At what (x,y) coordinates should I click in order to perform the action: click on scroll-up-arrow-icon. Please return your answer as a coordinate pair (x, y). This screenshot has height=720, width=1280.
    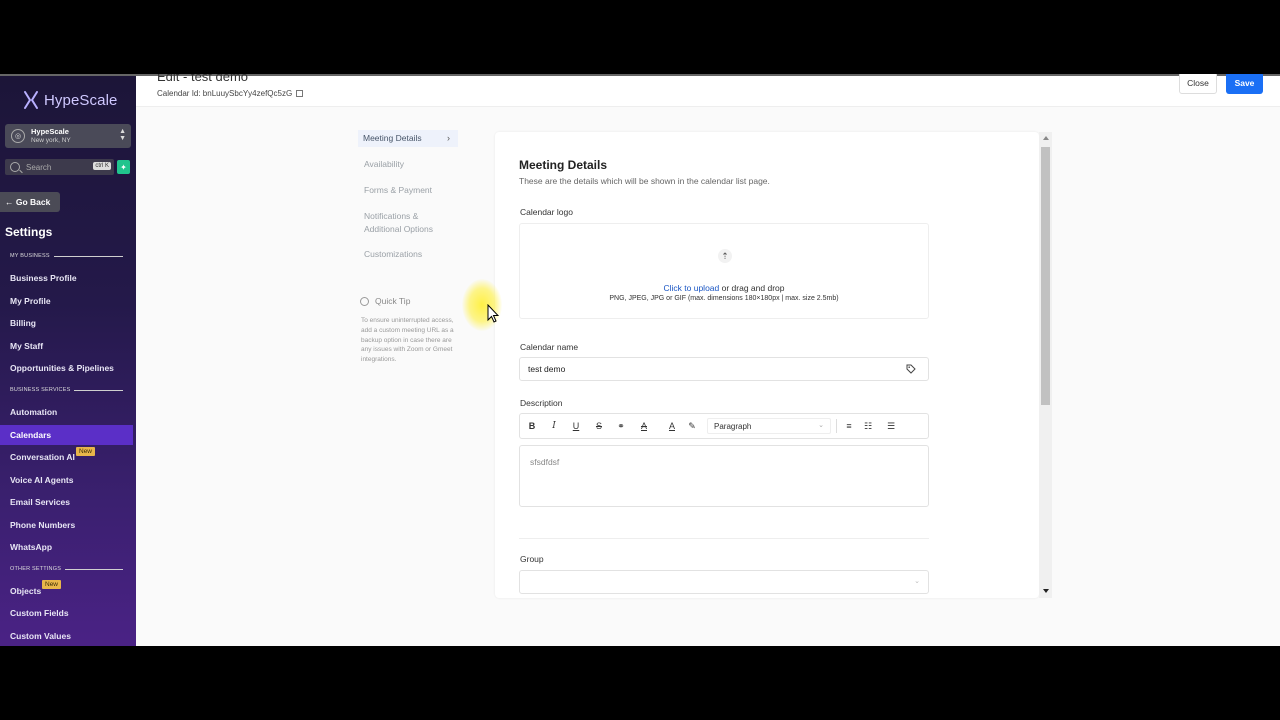
    Looking at the image, I should click on (1046, 138).